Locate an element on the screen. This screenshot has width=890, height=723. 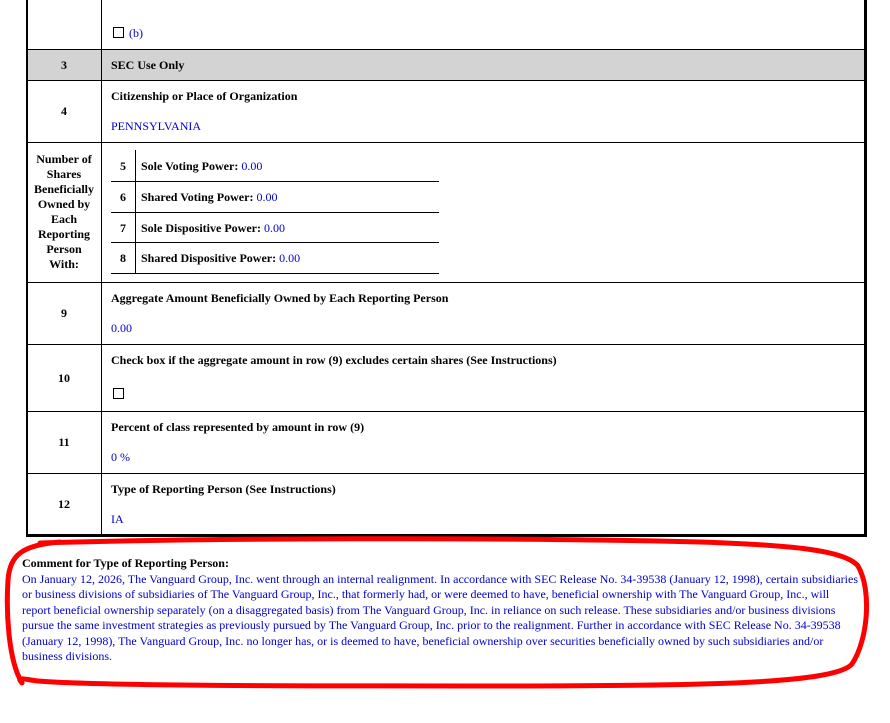
row-12-number: 12 is located at coordinates (64, 504).